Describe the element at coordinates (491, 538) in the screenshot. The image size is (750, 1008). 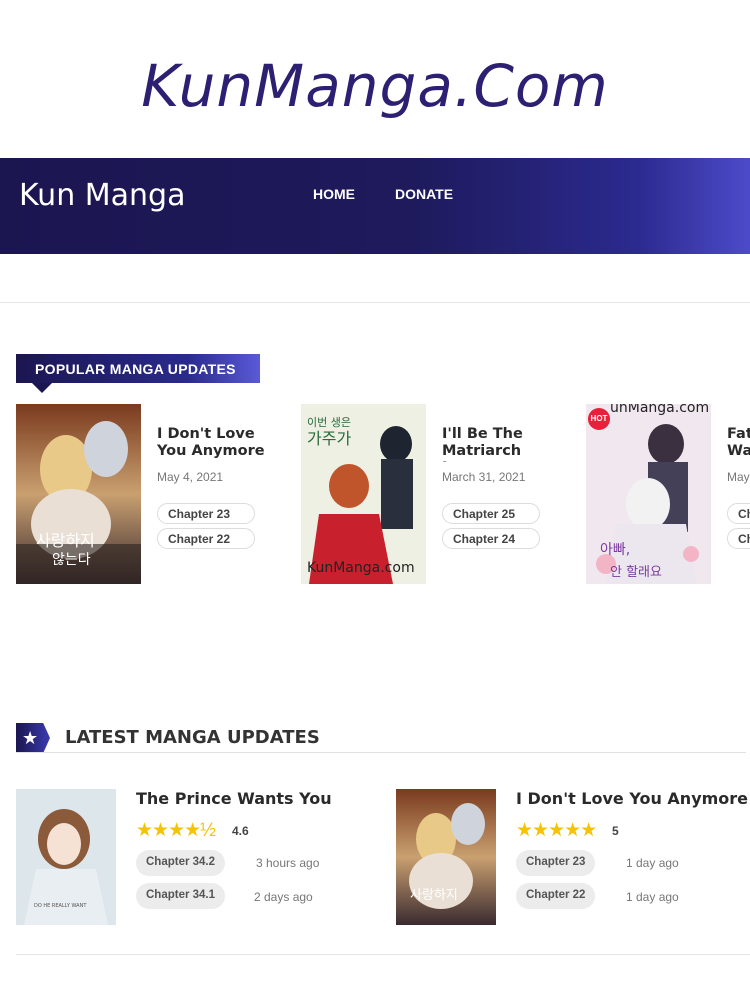
I see `chapter-link: Chapter 24` at that location.